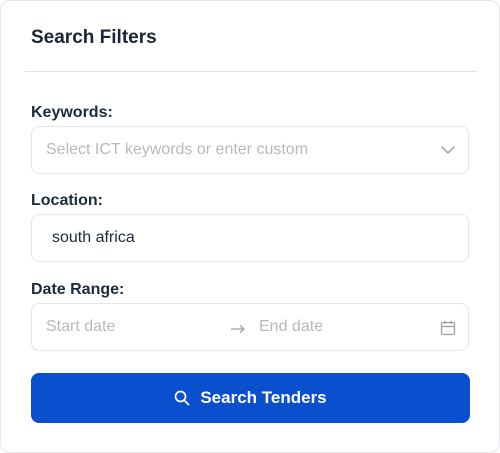 The image size is (500, 453). I want to click on end-date-input: End date, so click(291, 327).